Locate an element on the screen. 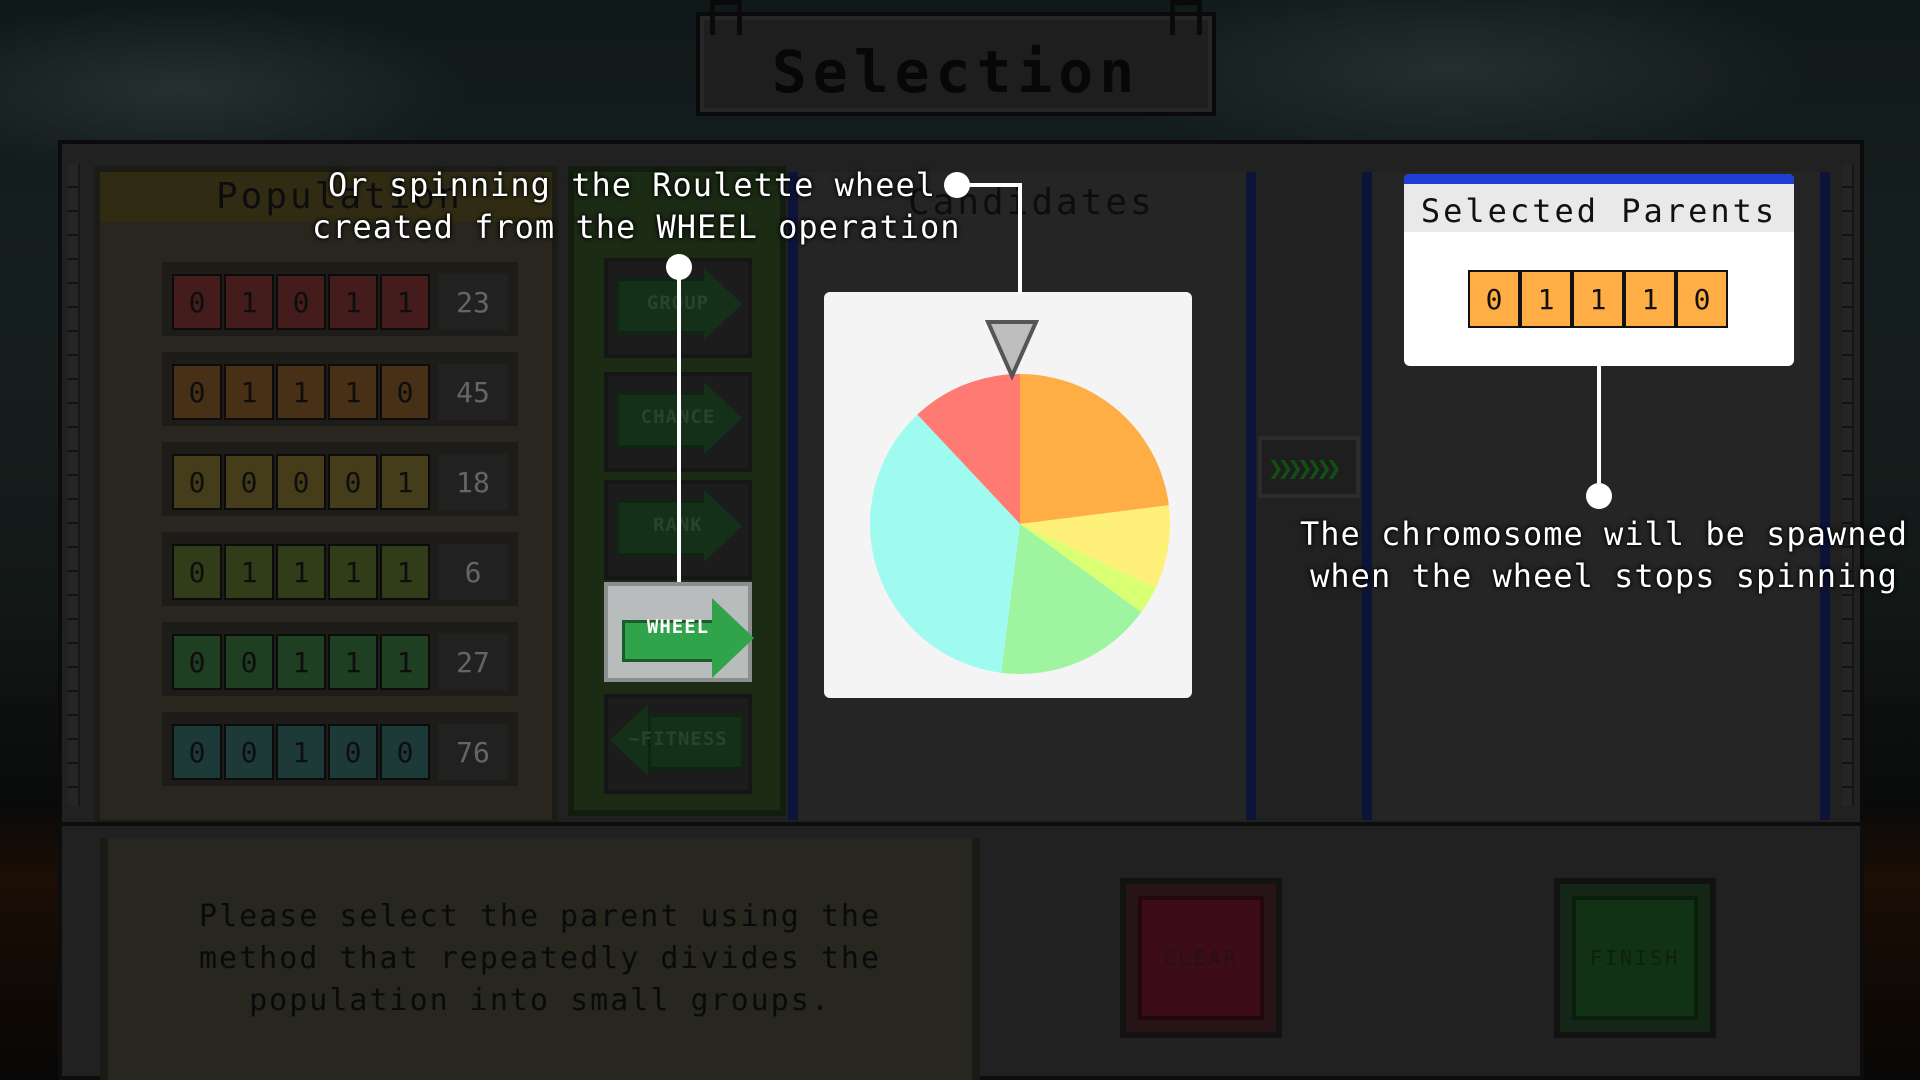 This screenshot has height=1080, width=1920. wheel-arrowhead-icon is located at coordinates (733, 638).